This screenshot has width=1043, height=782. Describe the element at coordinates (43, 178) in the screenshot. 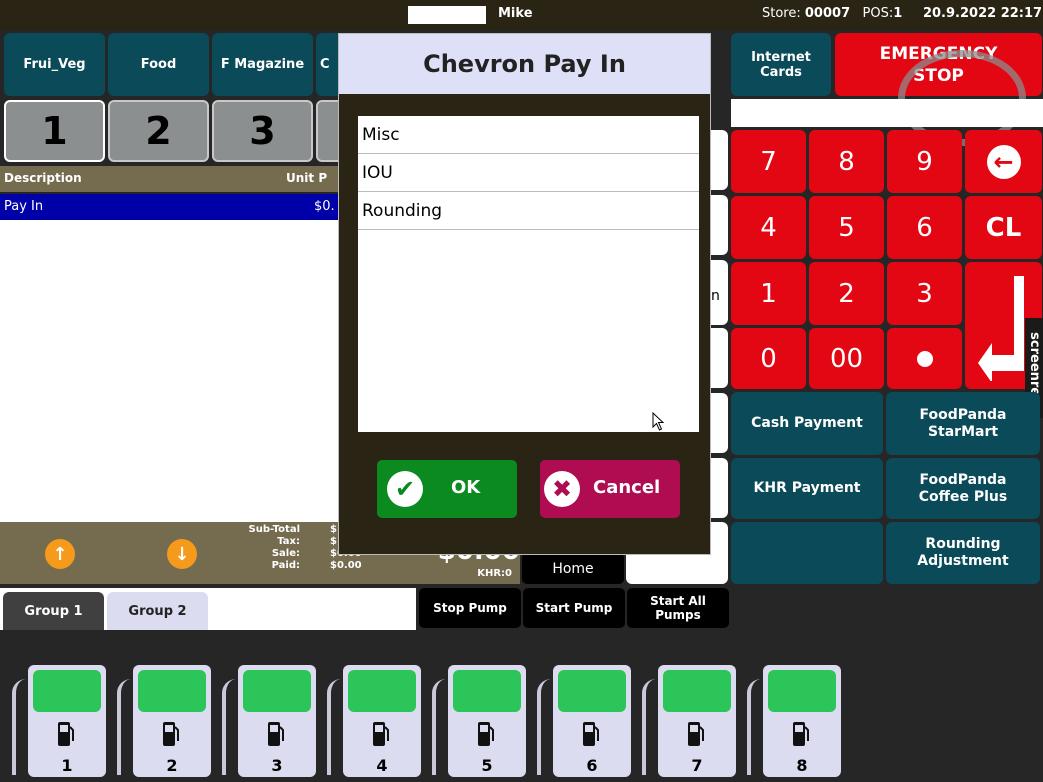

I see `col-description: Description` at that location.